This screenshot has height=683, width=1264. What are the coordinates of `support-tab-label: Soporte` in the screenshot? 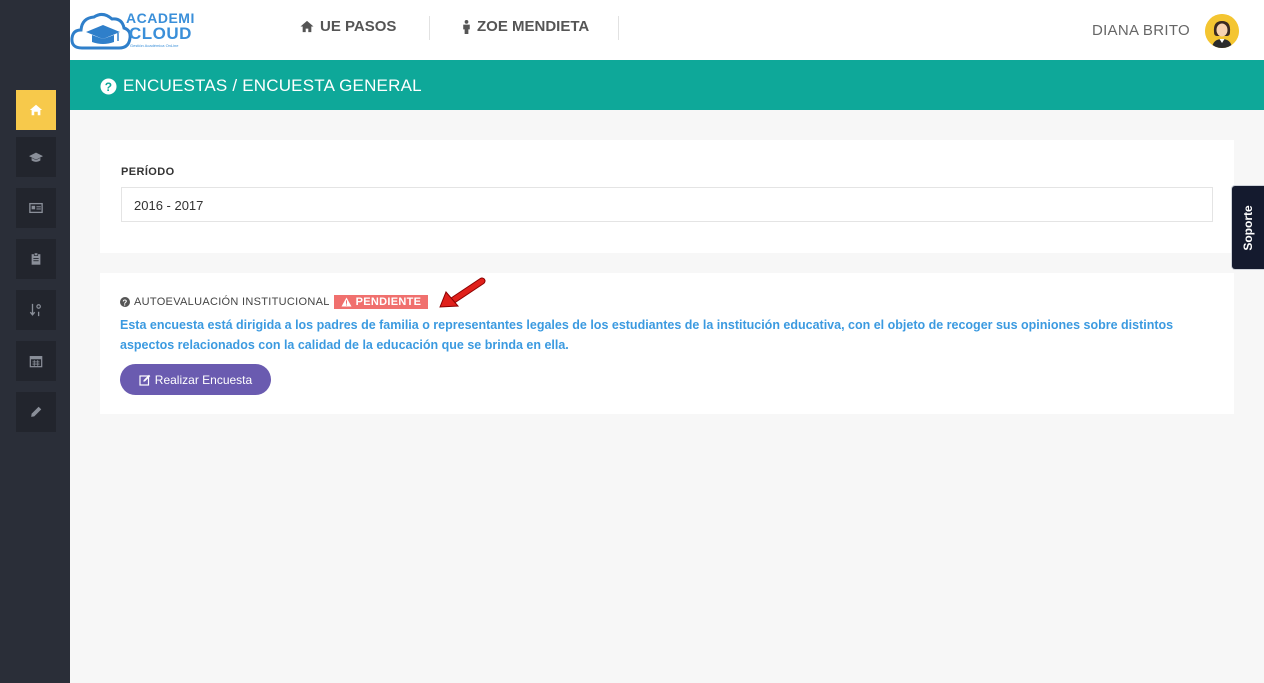 It's located at (1248, 227).